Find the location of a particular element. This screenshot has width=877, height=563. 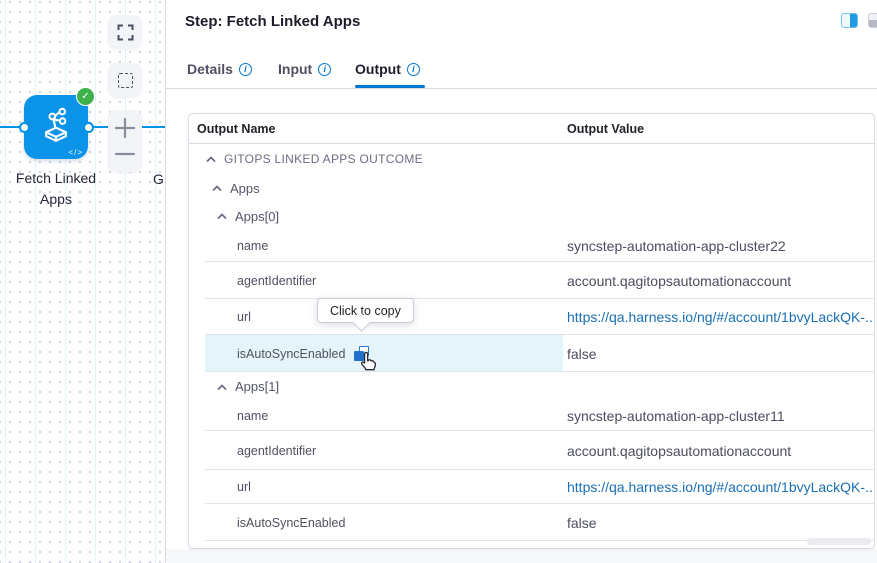

click-to-copy-tooltip: Click to copy is located at coordinates (365, 310).